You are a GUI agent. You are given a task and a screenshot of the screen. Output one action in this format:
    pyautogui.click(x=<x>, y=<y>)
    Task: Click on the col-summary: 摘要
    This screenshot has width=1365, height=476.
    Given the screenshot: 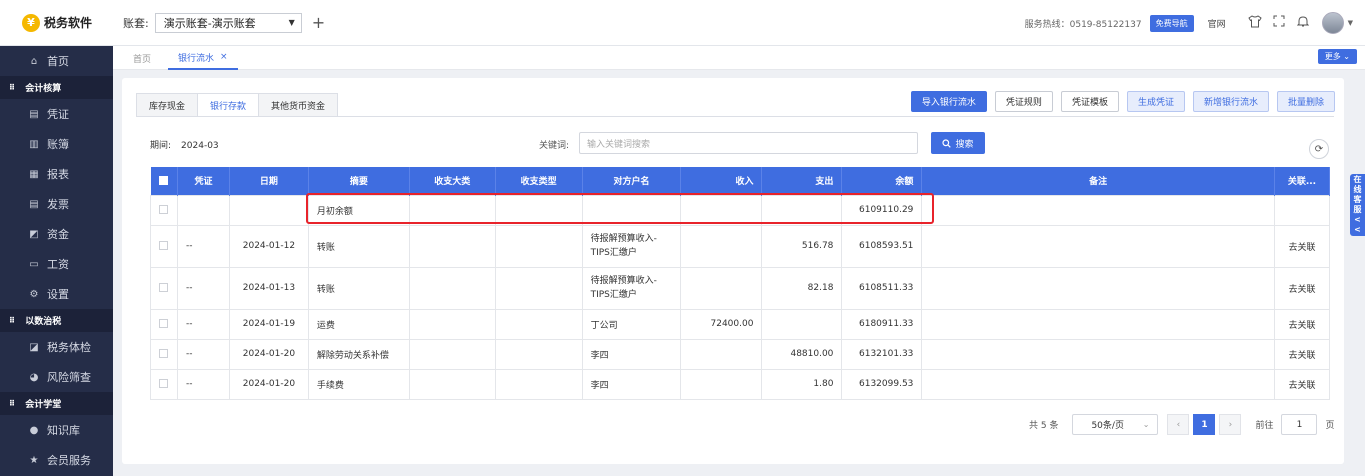 What is the action you would take?
    pyautogui.click(x=359, y=181)
    